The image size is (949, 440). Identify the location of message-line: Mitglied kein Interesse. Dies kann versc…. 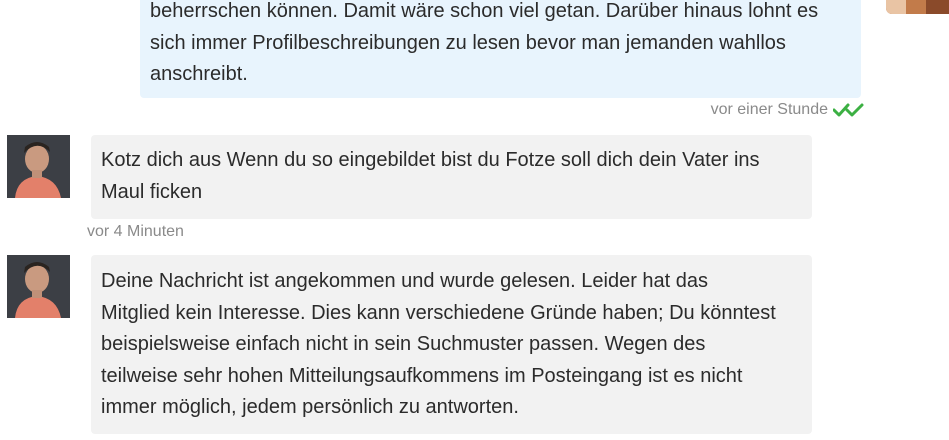
(438, 312).